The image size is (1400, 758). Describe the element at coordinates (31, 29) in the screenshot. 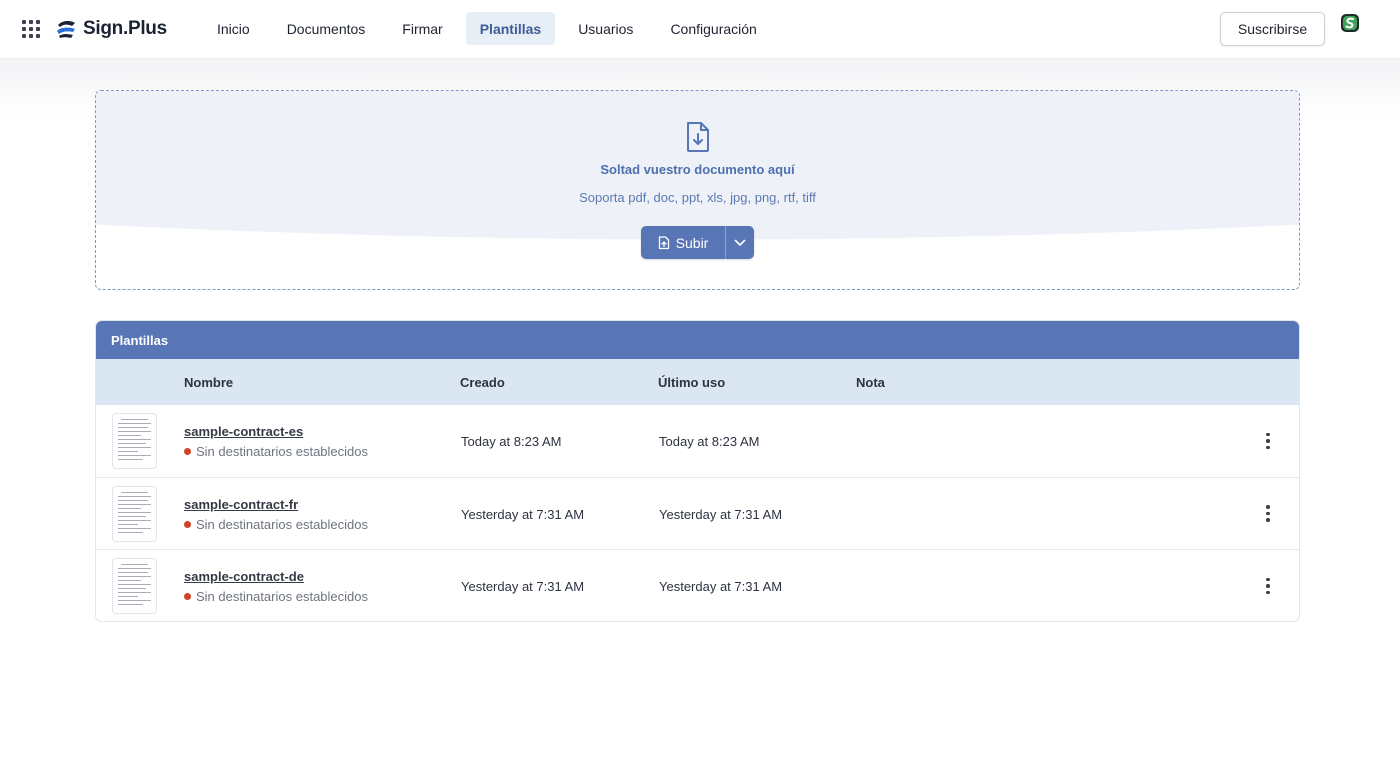

I see `app-grid-icon` at that location.